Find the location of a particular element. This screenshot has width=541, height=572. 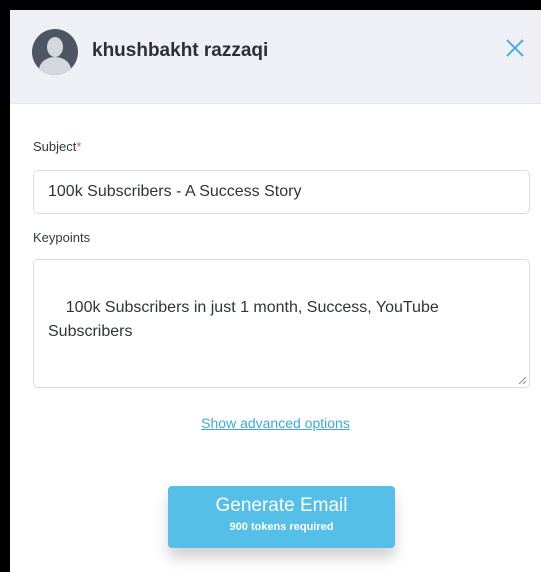

subject-label-text: Subject is located at coordinates (55, 146).